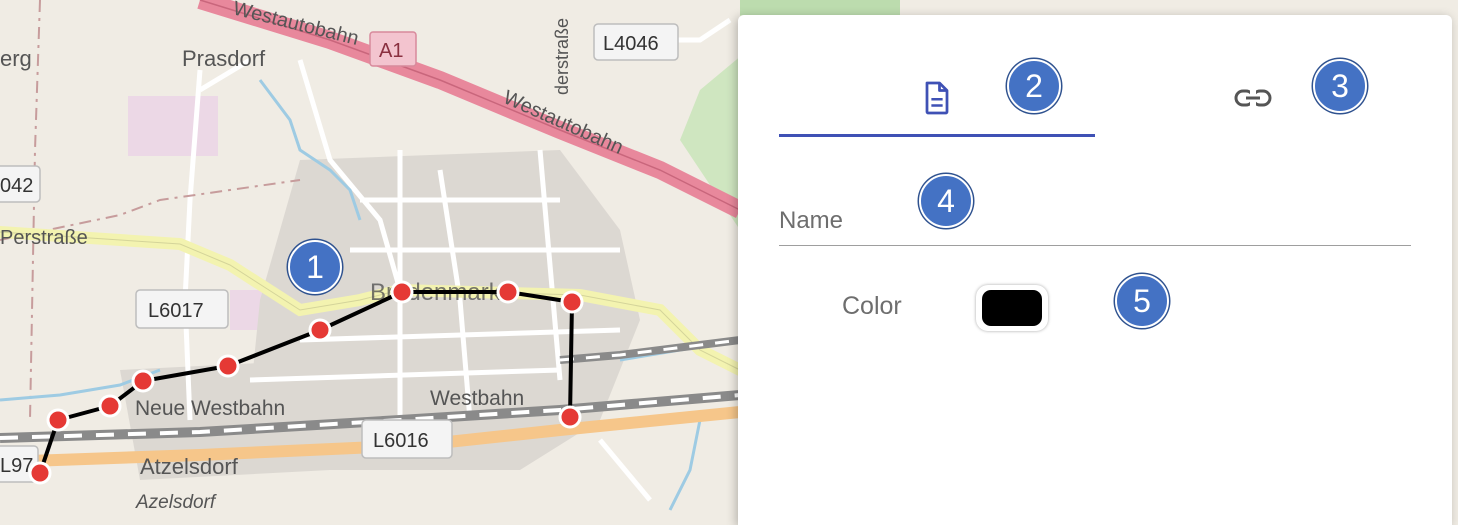 The image size is (1458, 525). What do you see at coordinates (173, 126) in the screenshot?
I see `industrial-area` at bounding box center [173, 126].